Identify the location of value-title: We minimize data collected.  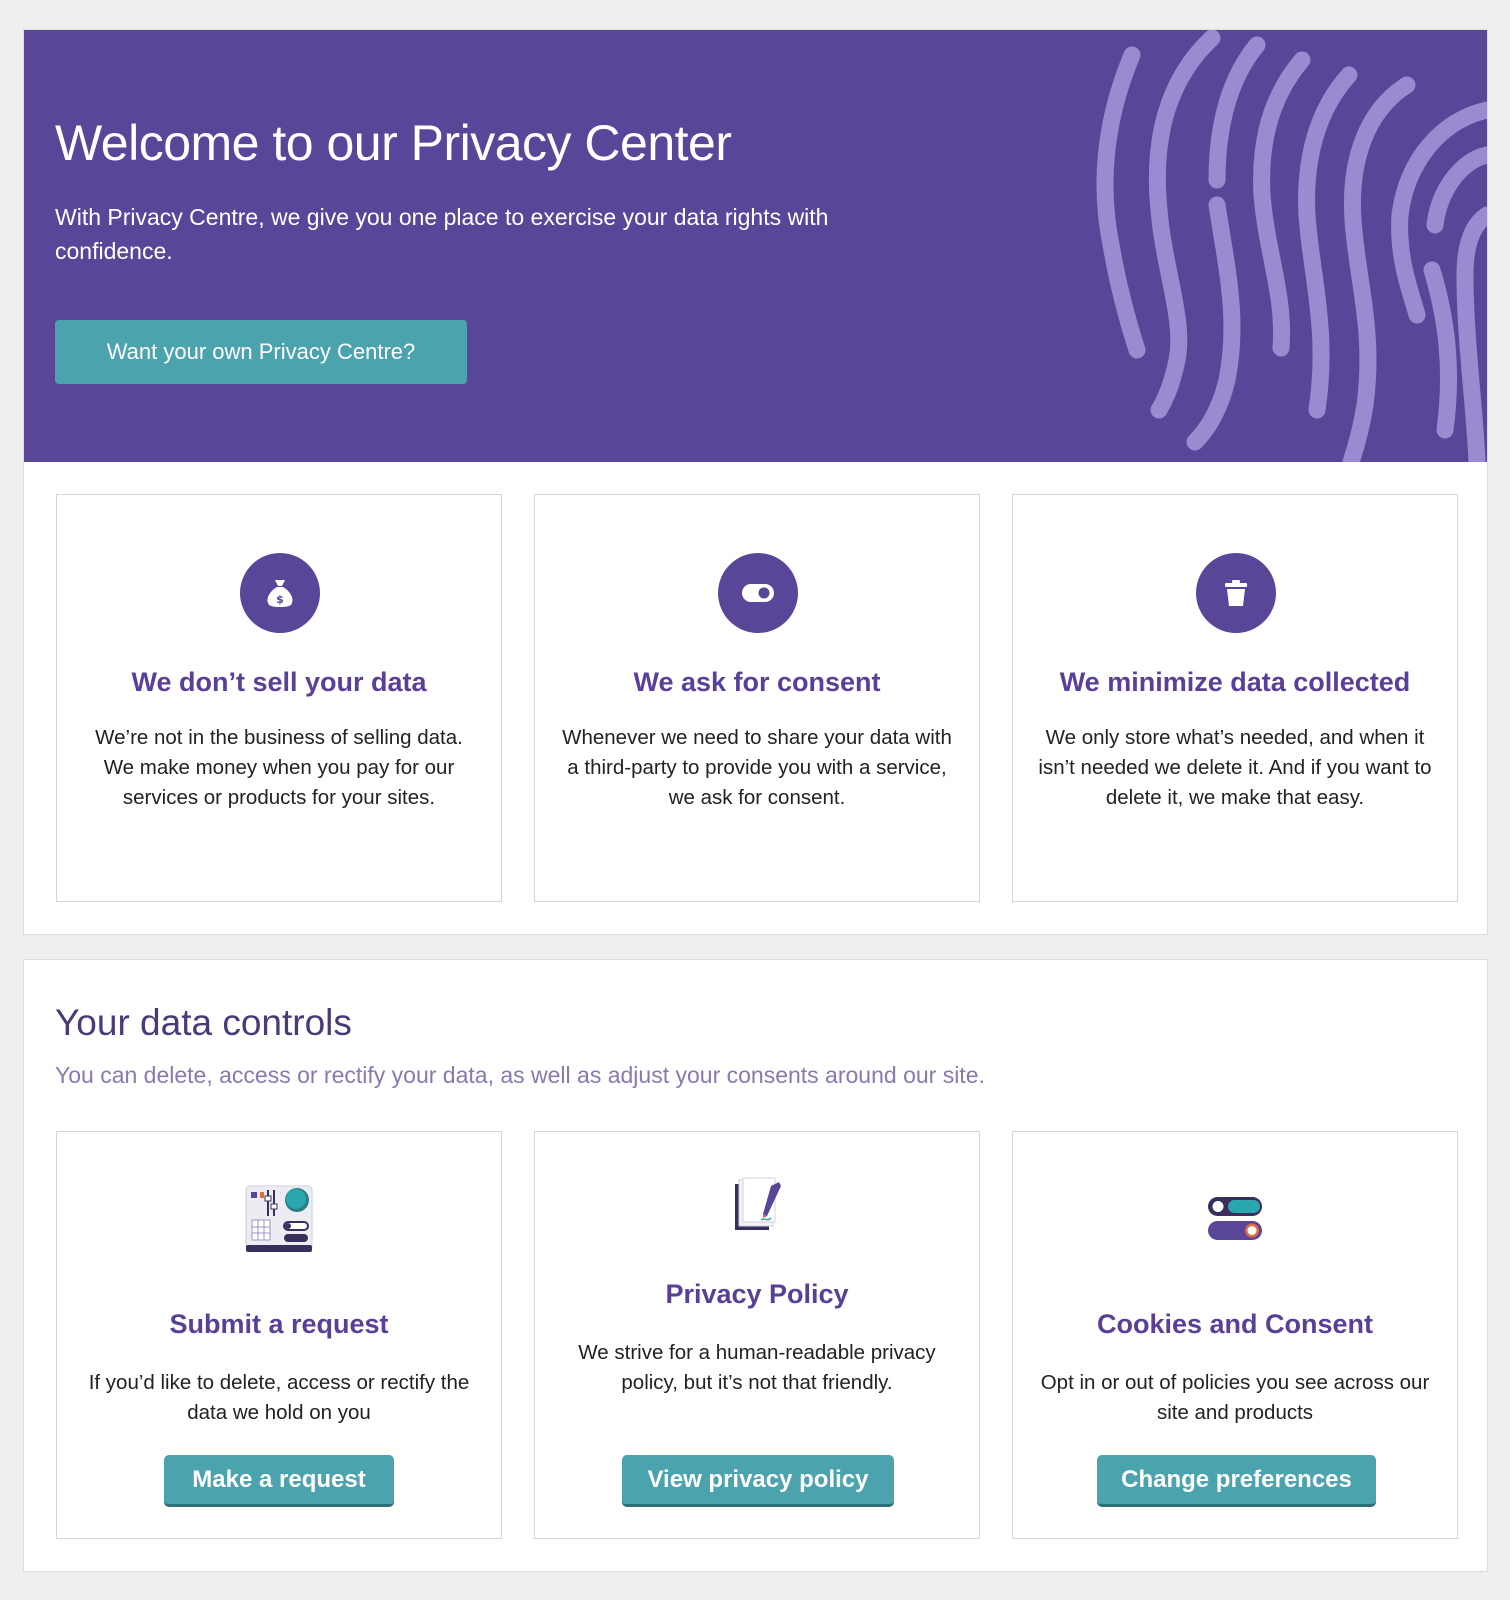
(1235, 682).